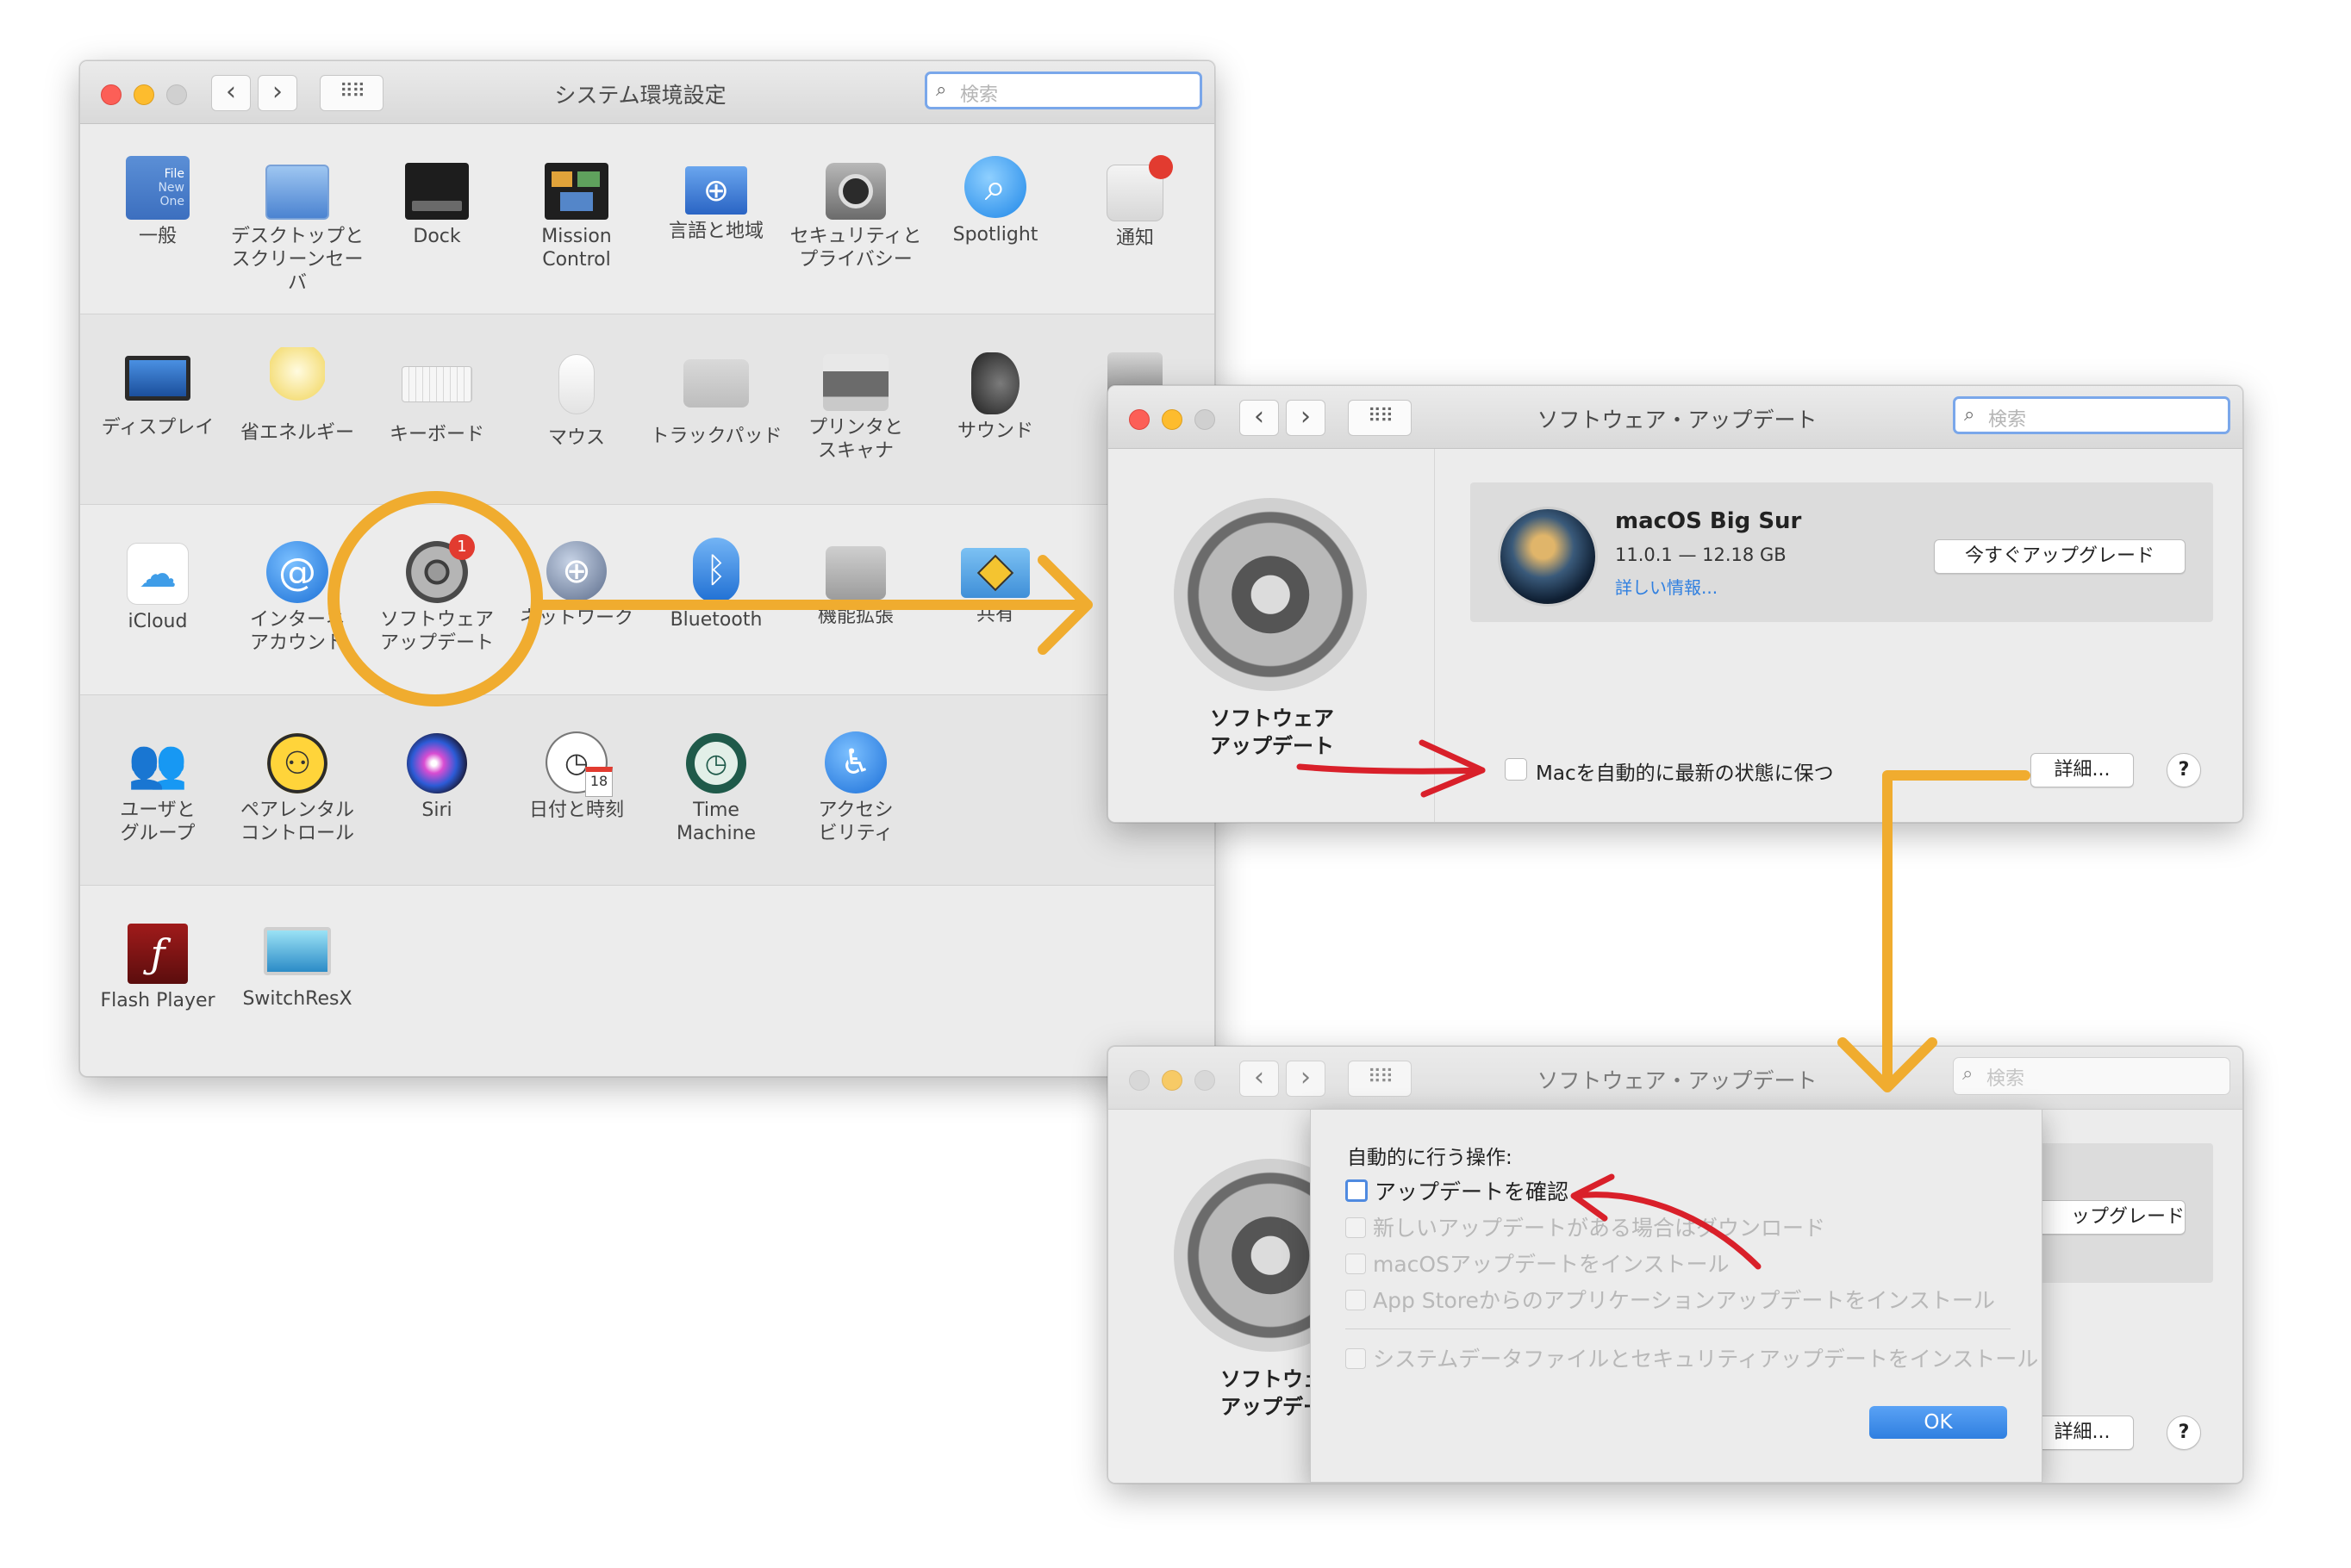  I want to click on red-arrow-option, so click(1667, 1231).